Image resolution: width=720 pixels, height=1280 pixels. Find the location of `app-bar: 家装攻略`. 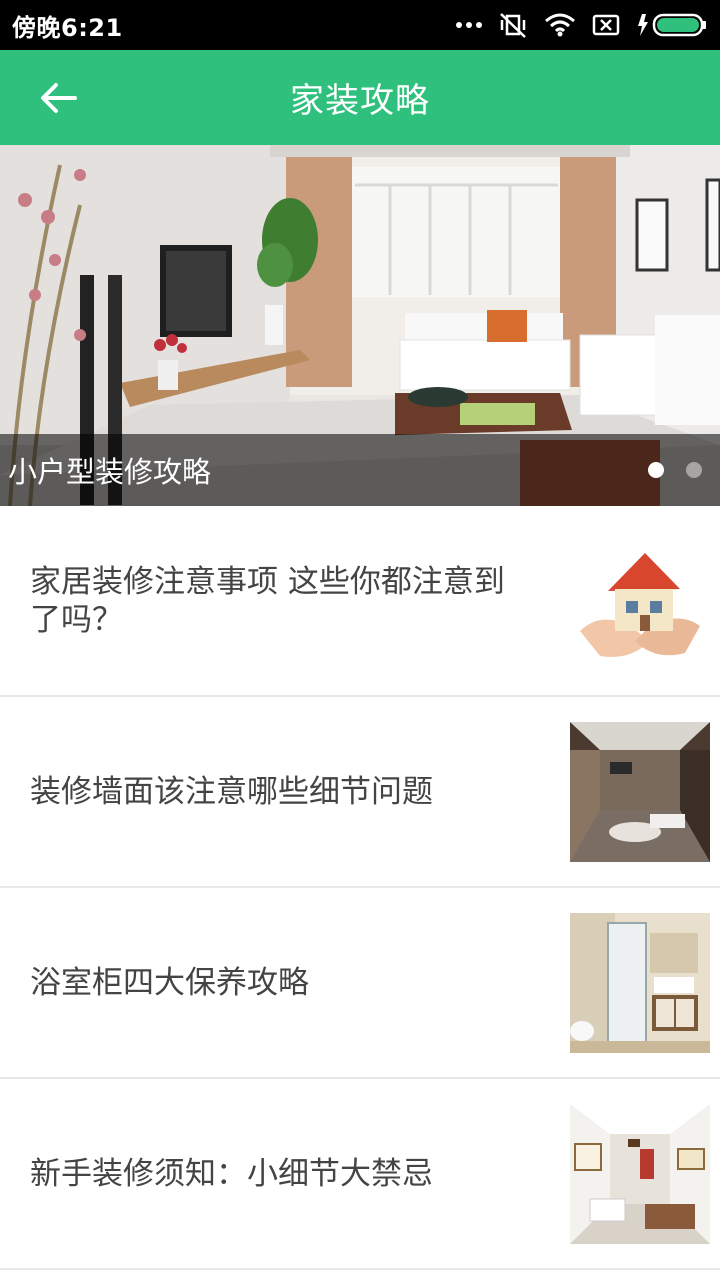

app-bar: 家装攻略 is located at coordinates (360, 97).